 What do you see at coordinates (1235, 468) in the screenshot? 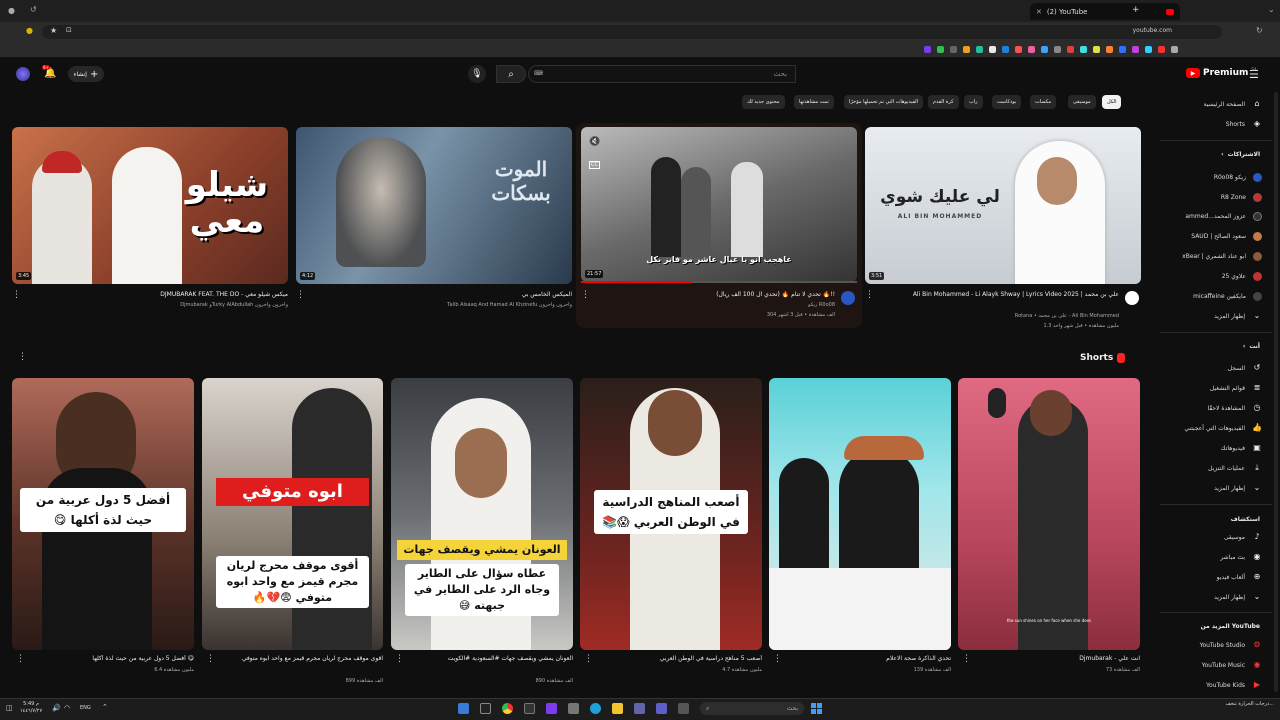
I see `sidebar-item-downloads: ⤓ عمليات التنزيل` at bounding box center [1235, 468].